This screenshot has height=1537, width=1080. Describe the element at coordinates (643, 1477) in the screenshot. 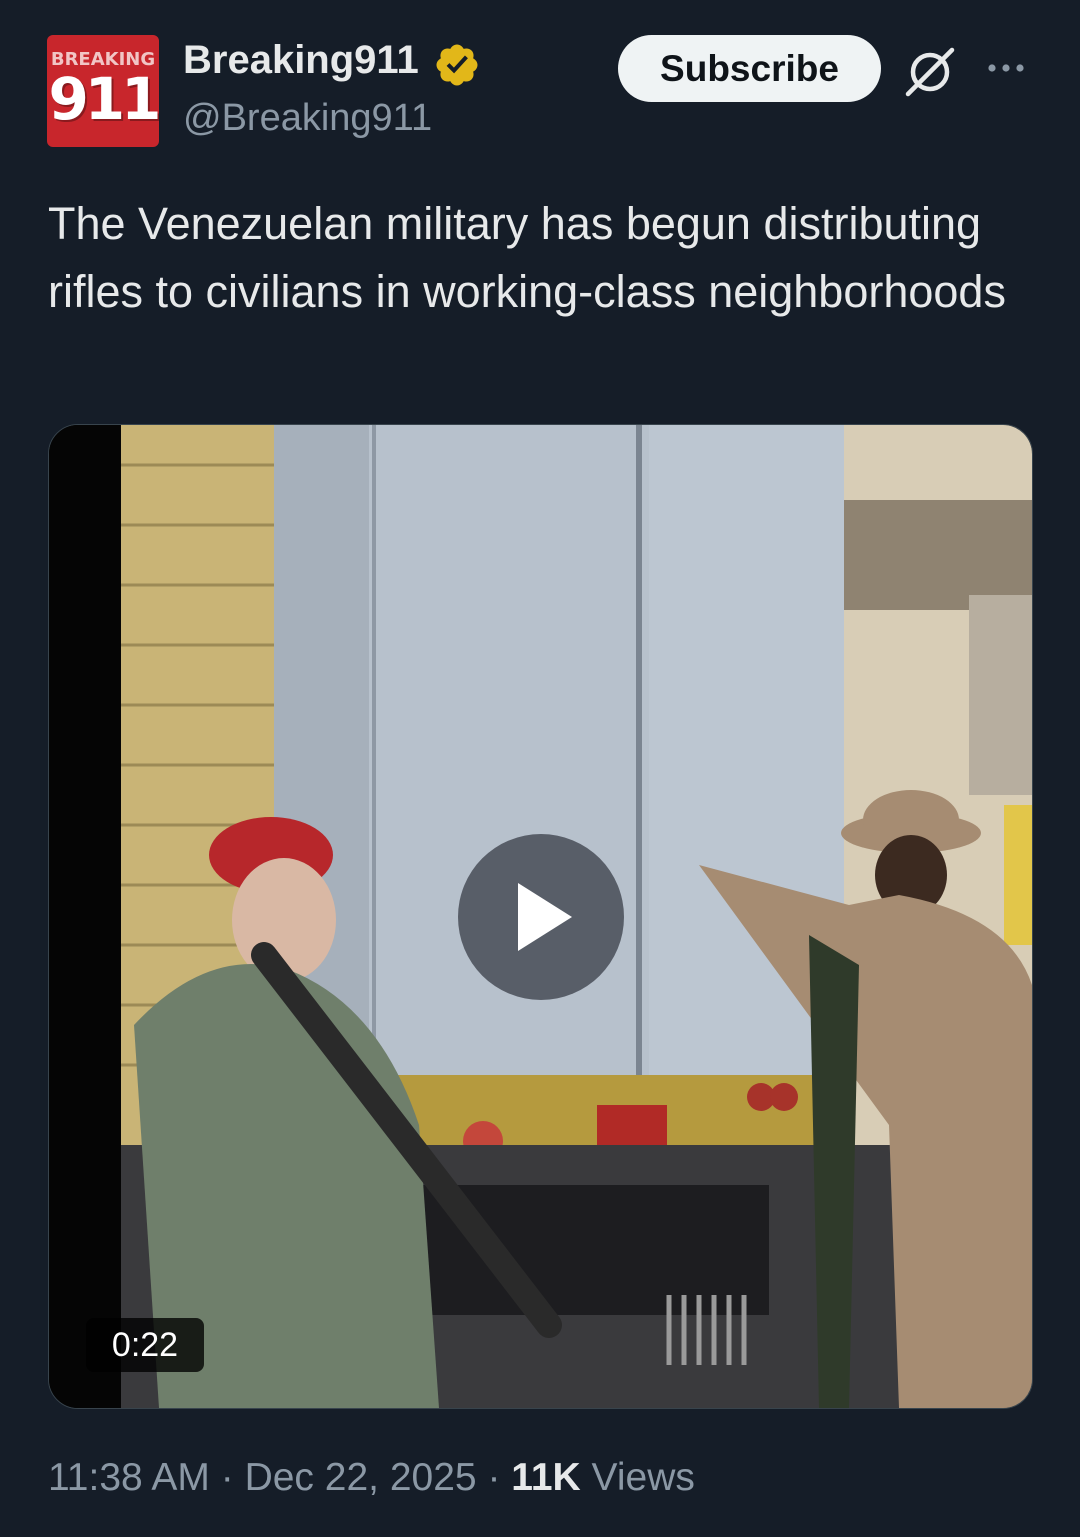

I see `views-label: Views` at that location.